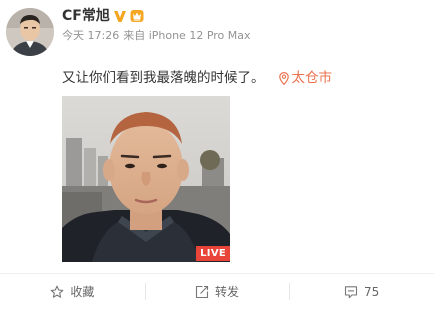  Describe the element at coordinates (86, 16) in the screenshot. I see `username: CF常旭` at that location.